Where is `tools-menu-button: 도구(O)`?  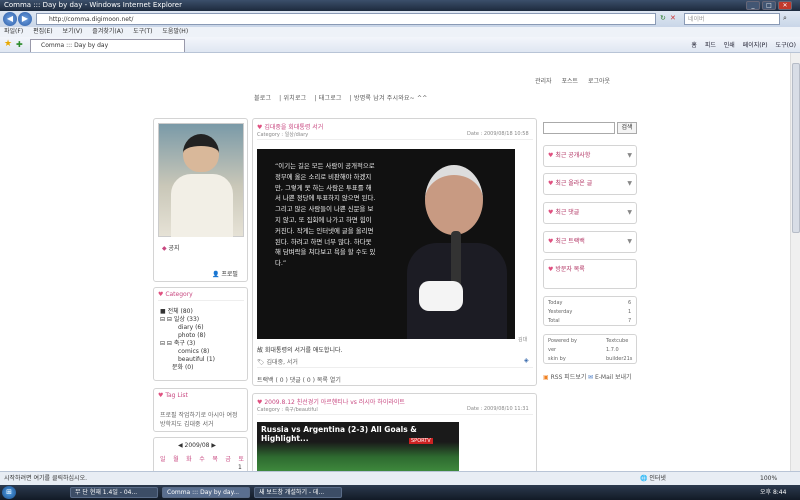 tools-menu-button: 도구(O) is located at coordinates (786, 45).